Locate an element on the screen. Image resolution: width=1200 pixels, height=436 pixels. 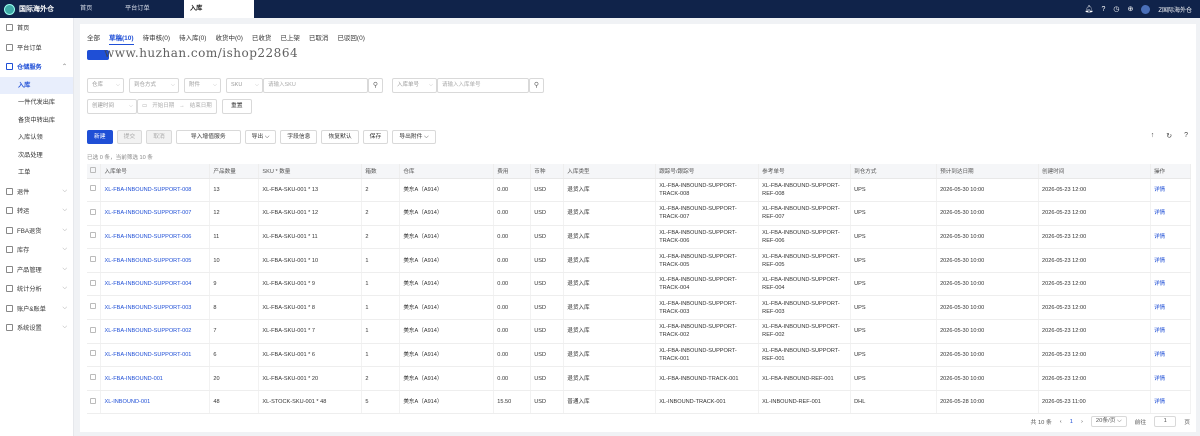
column-header: 预计到达日期 is located at coordinates (988, 171).